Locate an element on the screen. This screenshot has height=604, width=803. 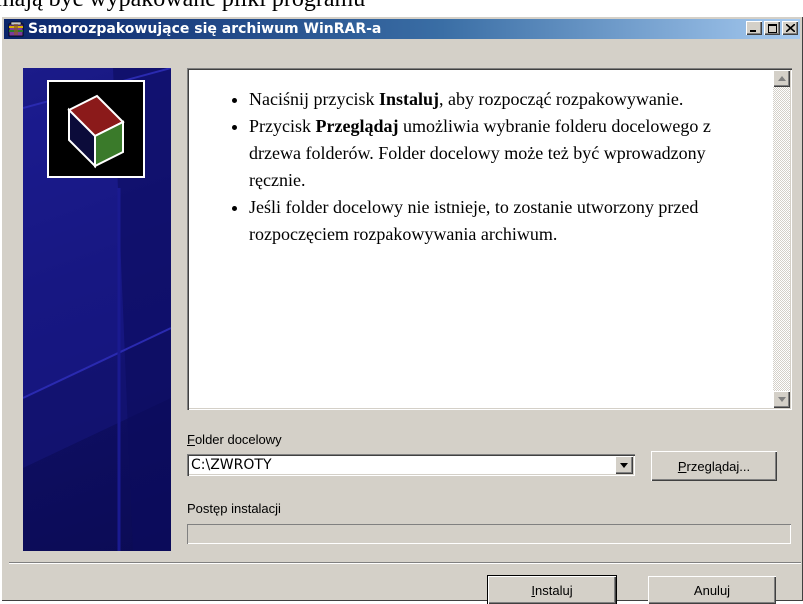
footer-separator is located at coordinates (405, 563).